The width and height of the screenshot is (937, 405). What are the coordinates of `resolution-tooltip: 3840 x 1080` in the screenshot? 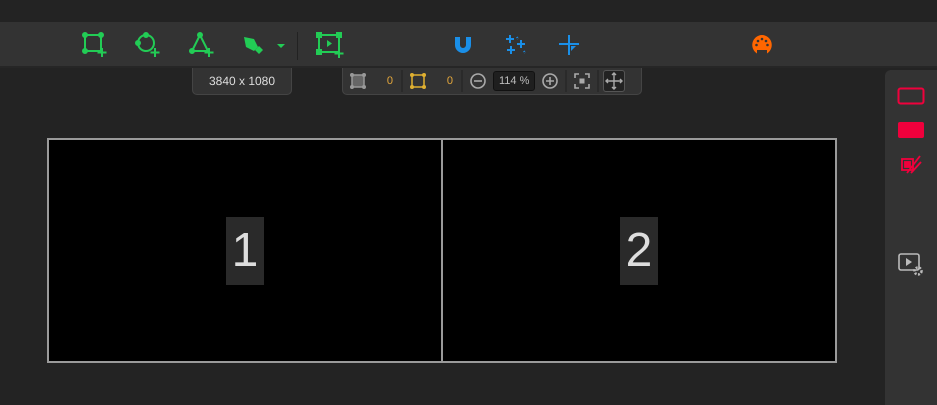 It's located at (242, 81).